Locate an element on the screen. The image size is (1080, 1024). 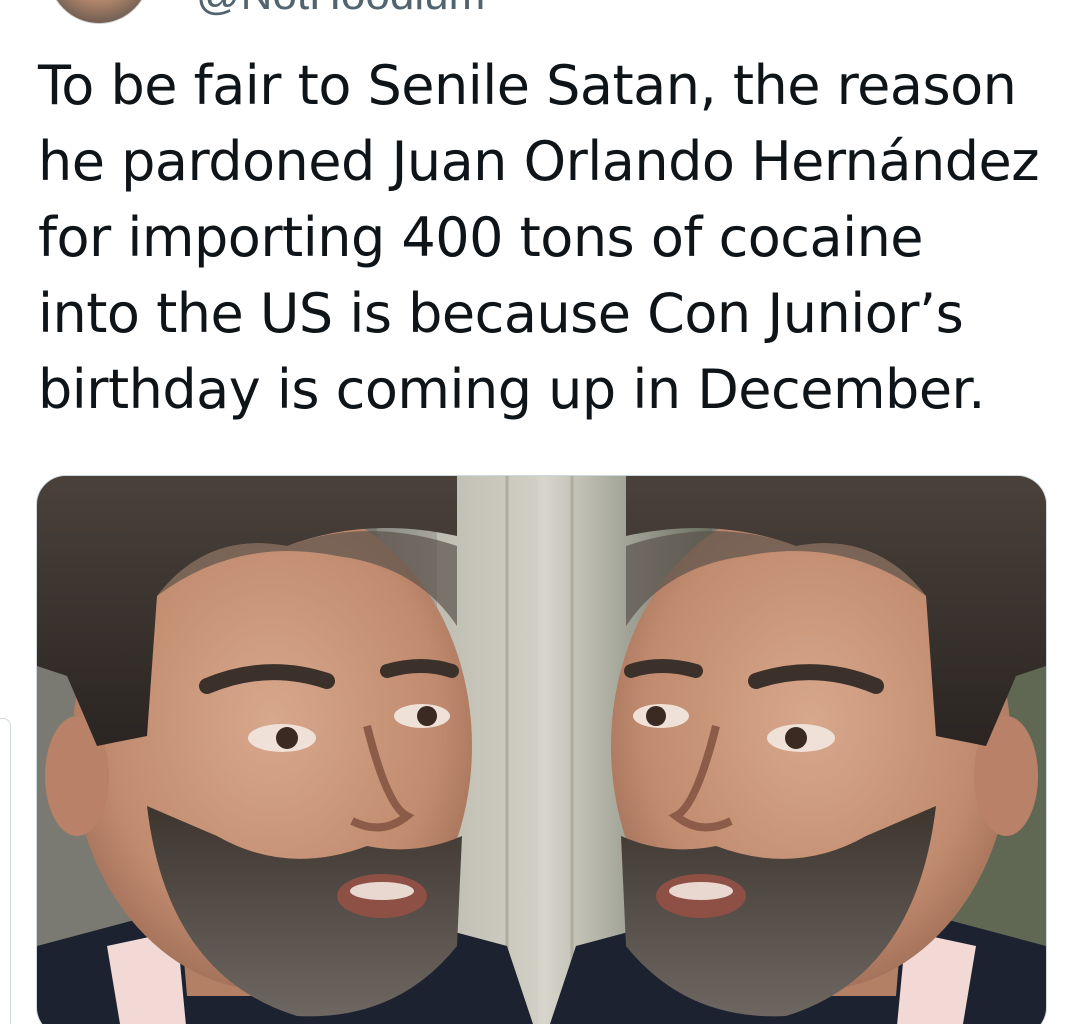
scroll-edge is located at coordinates (5, 871).